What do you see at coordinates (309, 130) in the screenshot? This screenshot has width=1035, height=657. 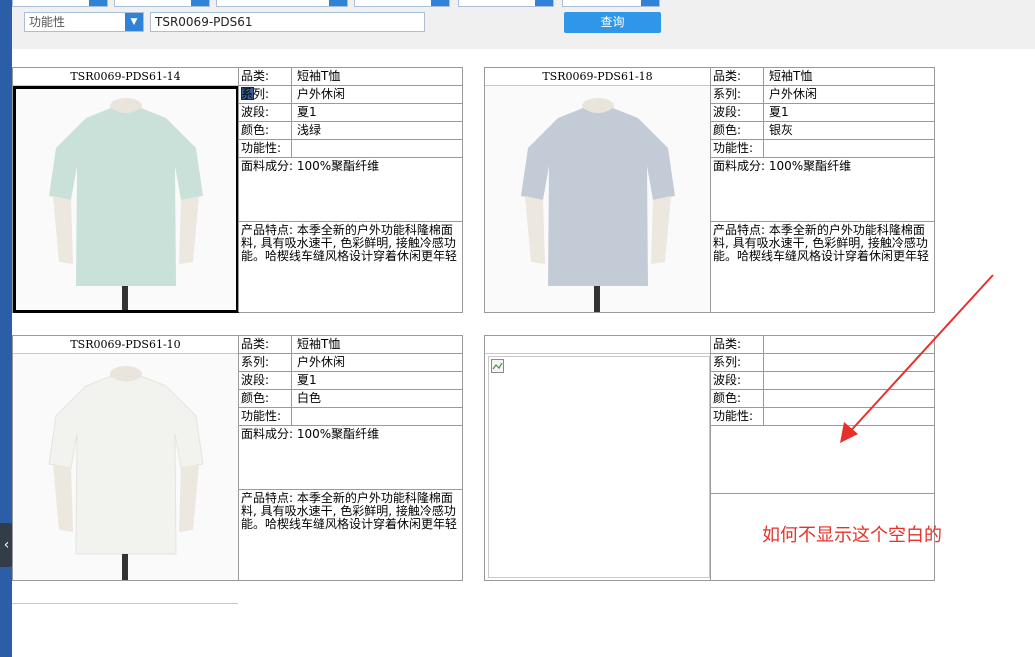 I see `color-value: 浅绿` at bounding box center [309, 130].